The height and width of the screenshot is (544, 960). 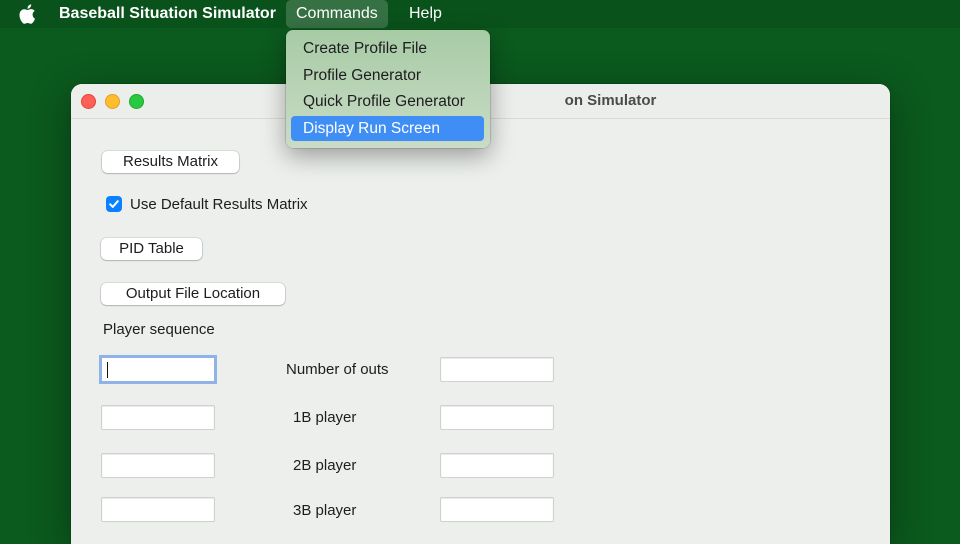 I want to click on 2b-player-field, so click(x=497, y=465).